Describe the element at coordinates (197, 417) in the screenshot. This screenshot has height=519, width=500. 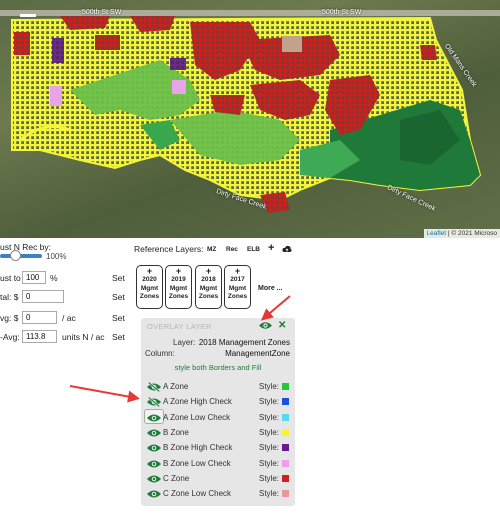
I see `zone-name: A Zone Low Check` at that location.